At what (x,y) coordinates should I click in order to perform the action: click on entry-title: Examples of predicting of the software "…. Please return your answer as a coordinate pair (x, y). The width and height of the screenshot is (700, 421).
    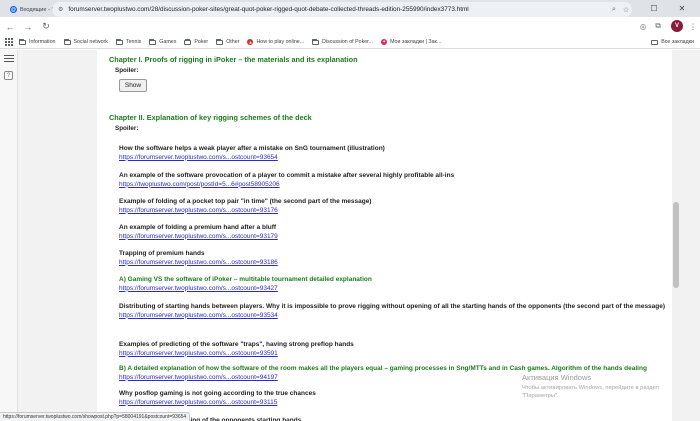
    Looking at the image, I should click on (236, 344).